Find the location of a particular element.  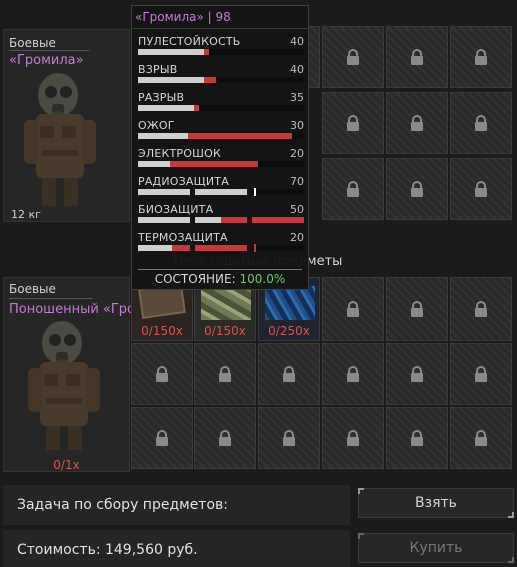

task-panel: Задача по сбору предметов: is located at coordinates (176, 505).